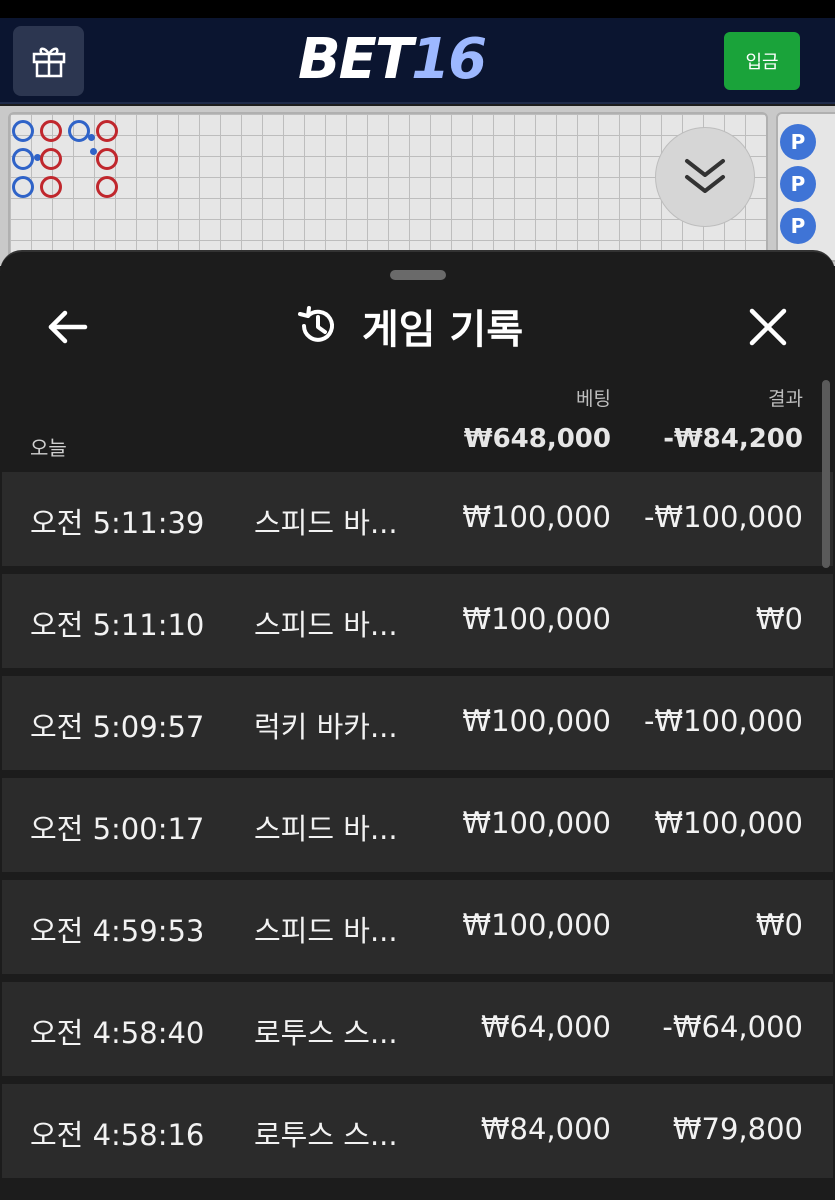 Image resolution: width=835 pixels, height=1200 pixels. What do you see at coordinates (48, 448) in the screenshot?
I see `today-label: 오늘` at bounding box center [48, 448].